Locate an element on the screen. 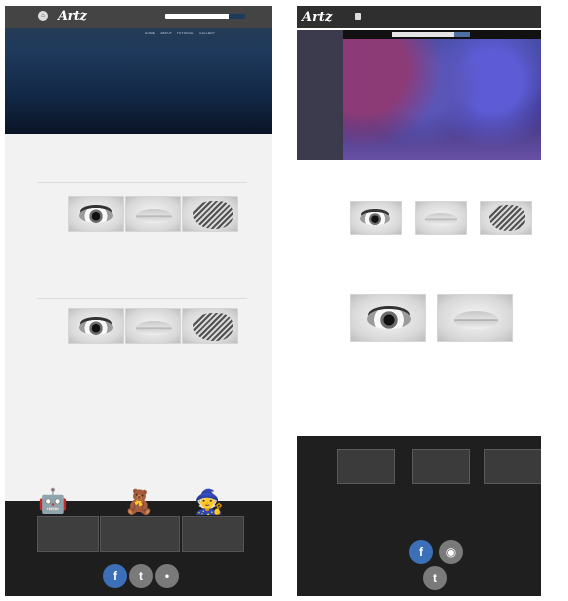 Image resolution: width=568 pixels, height=601 pixels. nav-tutorial: TUTORIAL is located at coordinates (185, 33).